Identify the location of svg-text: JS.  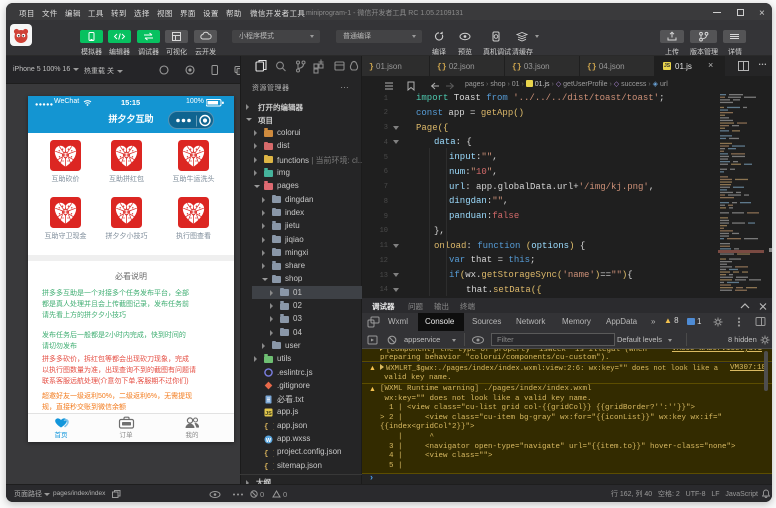
(268, 414).